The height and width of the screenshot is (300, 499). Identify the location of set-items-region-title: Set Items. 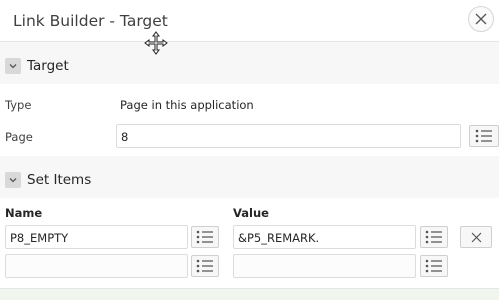
(59, 180).